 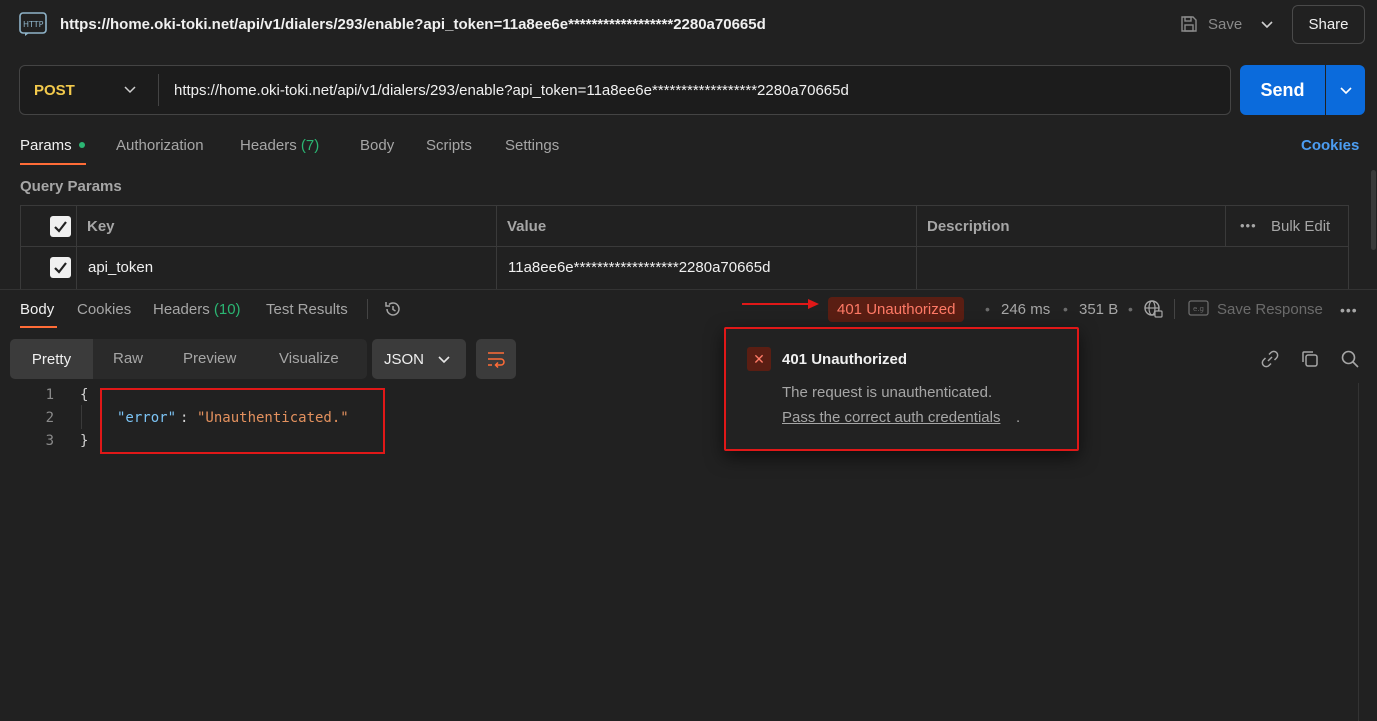 What do you see at coordinates (128, 358) in the screenshot?
I see `view-raw-button: Raw` at bounding box center [128, 358].